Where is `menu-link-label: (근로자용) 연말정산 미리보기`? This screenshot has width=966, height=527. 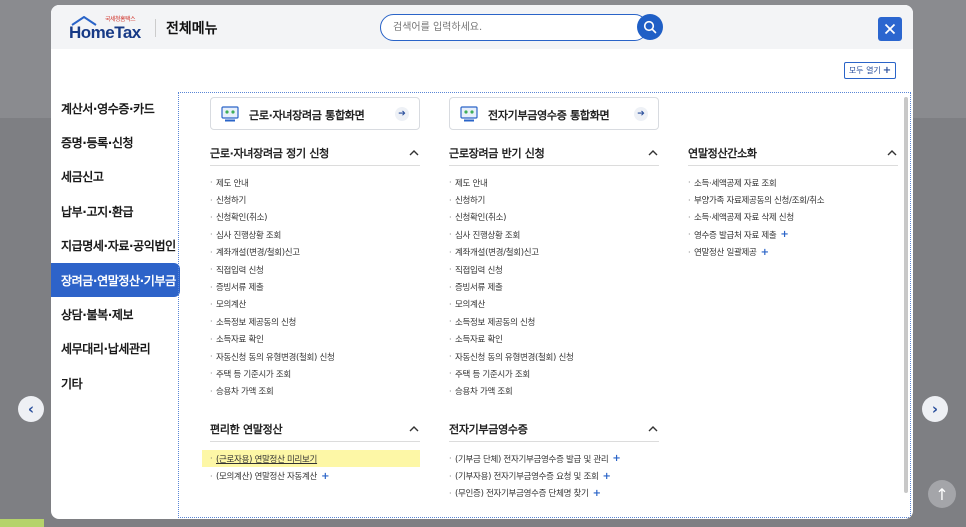 menu-link-label: (근로자용) 연말정산 미리보기 is located at coordinates (267, 459).